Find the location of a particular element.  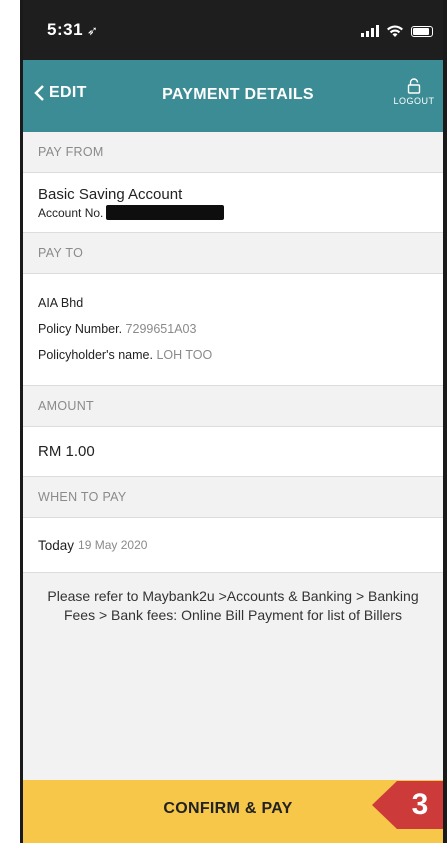

amount-value: RM 1.00 is located at coordinates (233, 452).